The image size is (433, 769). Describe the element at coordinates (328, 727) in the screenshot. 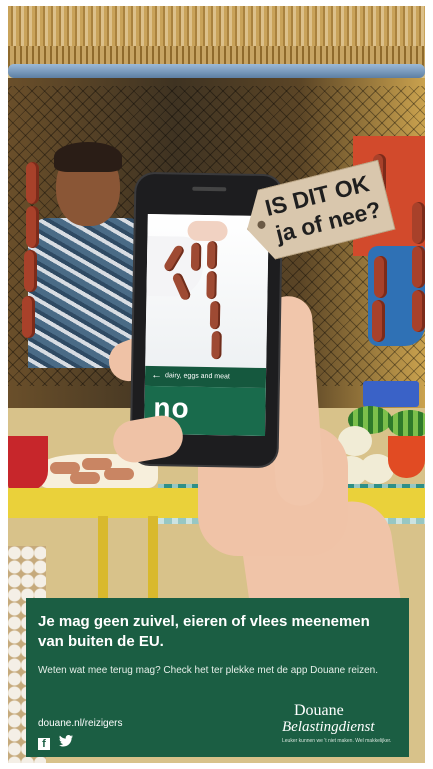

I see `logo-belastingdienst: Belastingdienst` at that location.